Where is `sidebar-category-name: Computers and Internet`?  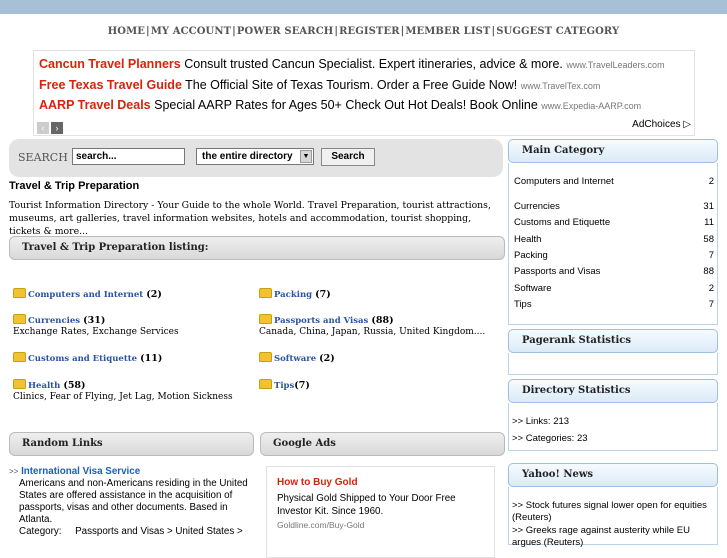
sidebar-category-name: Computers and Internet is located at coordinates (564, 181).